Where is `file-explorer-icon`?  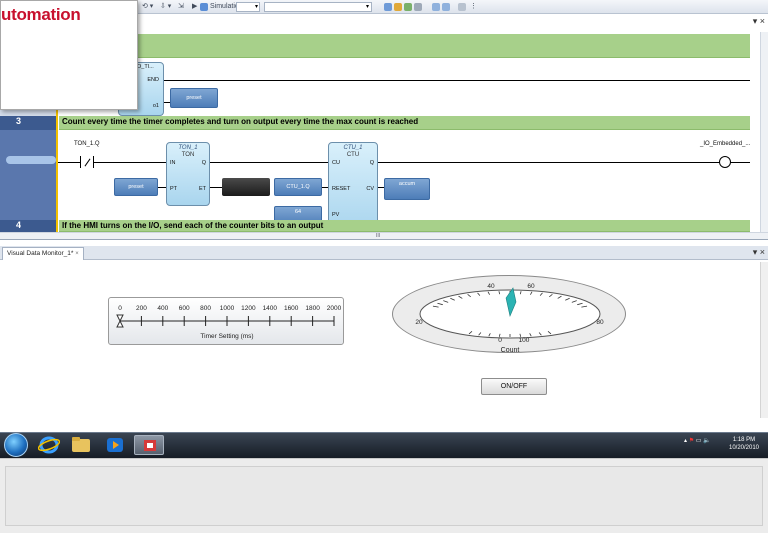 file-explorer-icon is located at coordinates (81, 445).